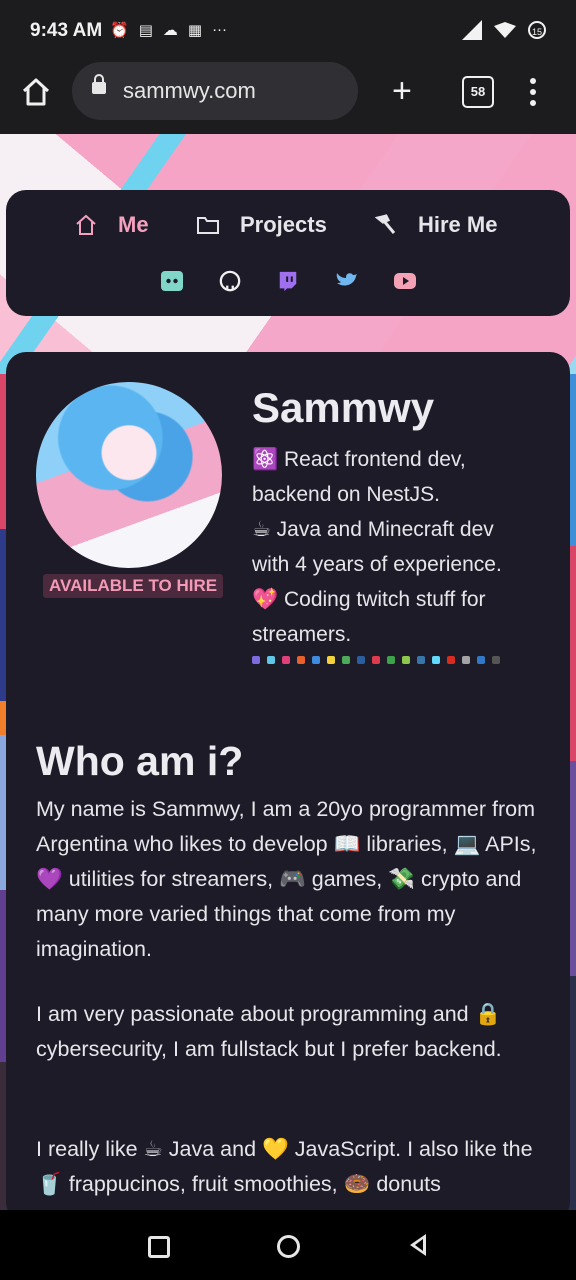 The image size is (576, 1280). What do you see at coordinates (220, 29) in the screenshot?
I see `more-notifications-icon: ···` at bounding box center [220, 29].